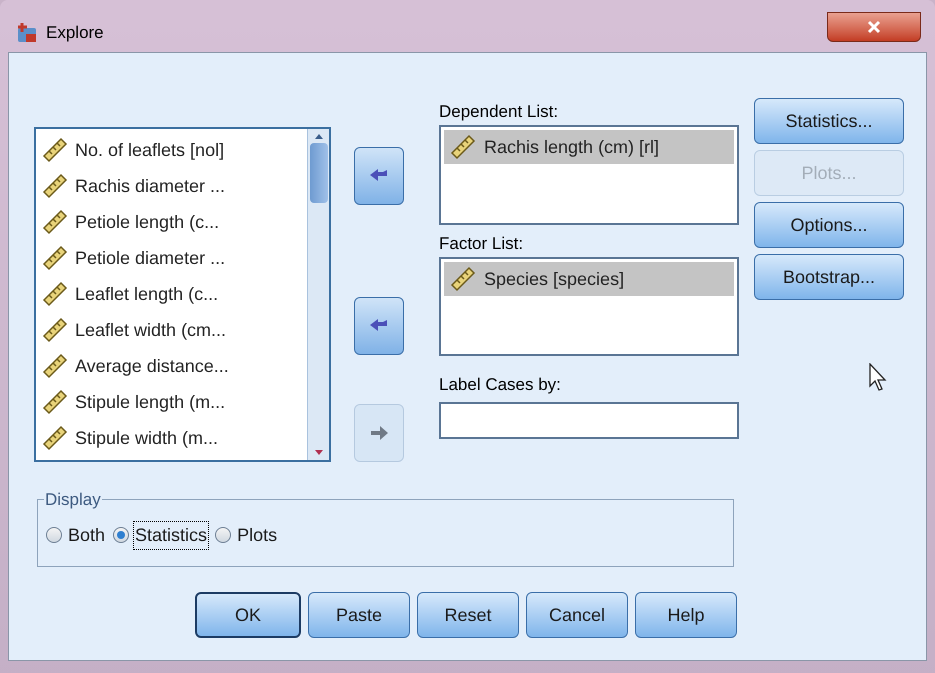 The height and width of the screenshot is (673, 935). What do you see at coordinates (257, 535) in the screenshot?
I see `radio-label: Plots` at bounding box center [257, 535].